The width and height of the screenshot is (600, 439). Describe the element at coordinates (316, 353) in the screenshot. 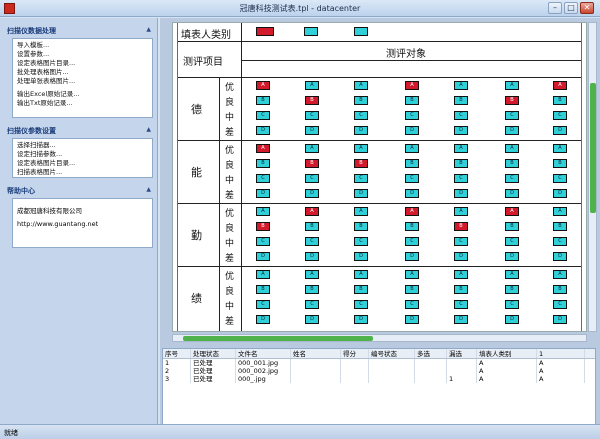

I see `column-header-name: 姓名` at that location.